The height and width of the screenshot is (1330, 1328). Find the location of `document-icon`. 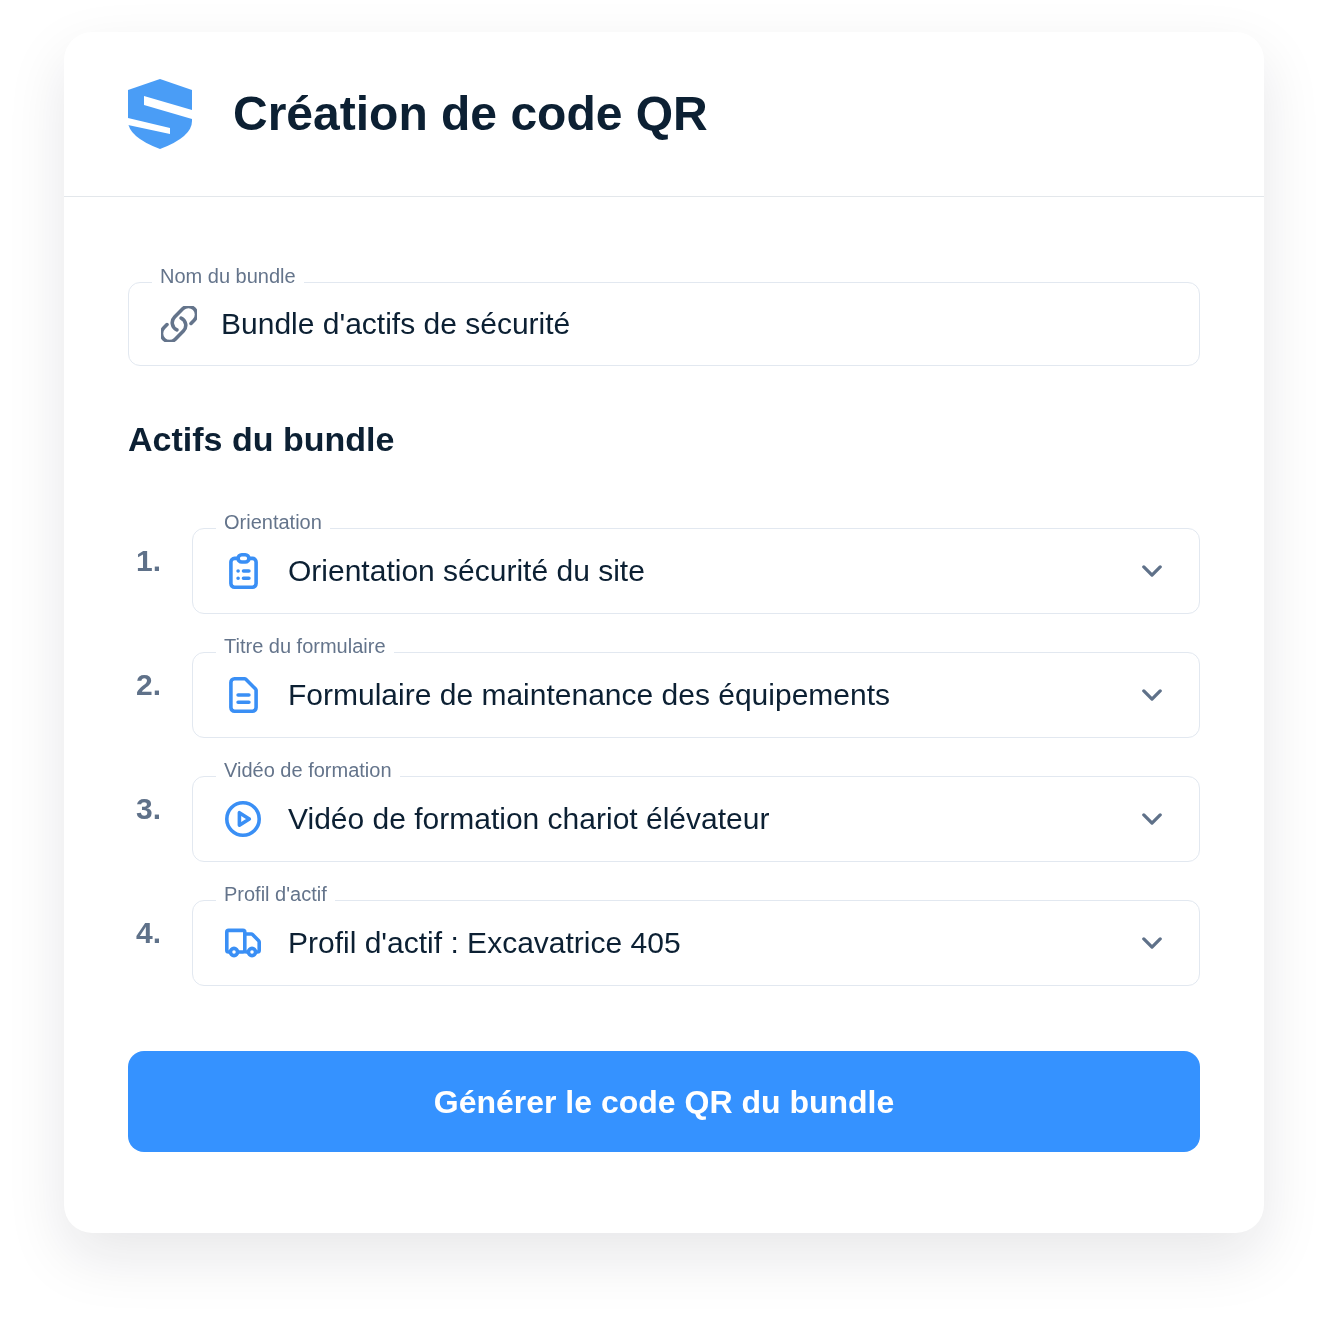

document-icon is located at coordinates (243, 695).